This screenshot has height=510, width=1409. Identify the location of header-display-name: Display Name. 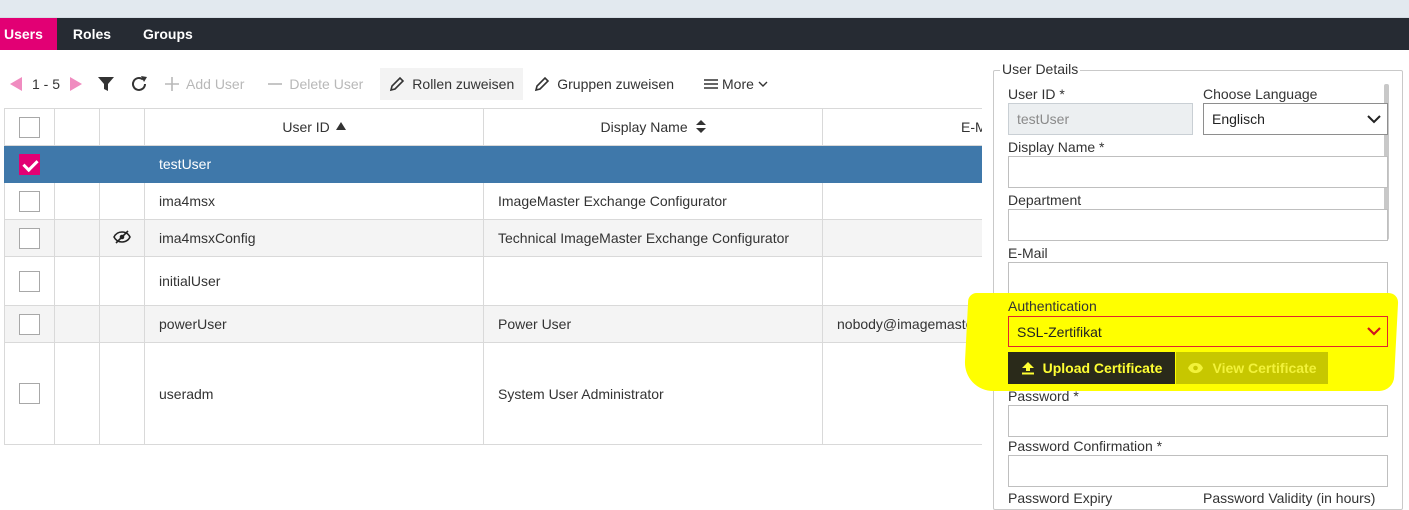
(653, 127).